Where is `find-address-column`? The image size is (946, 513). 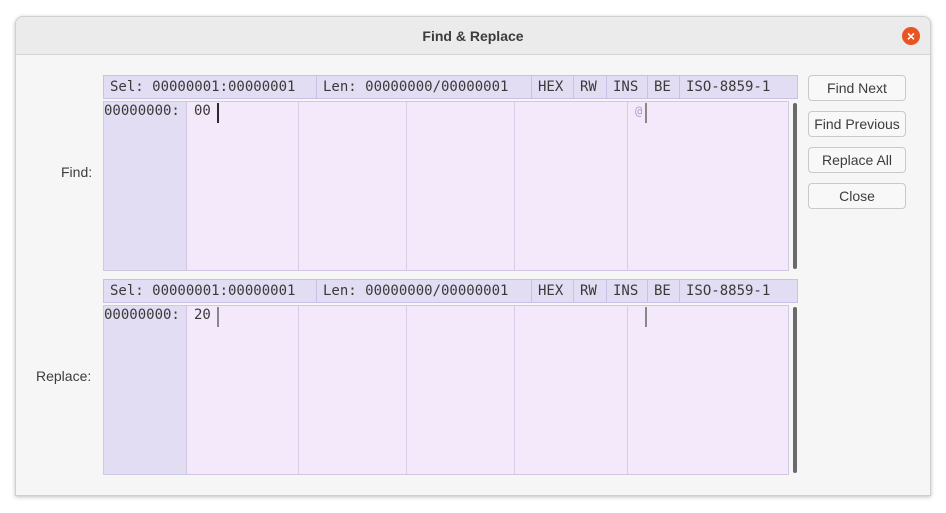
find-address-column is located at coordinates (145, 186).